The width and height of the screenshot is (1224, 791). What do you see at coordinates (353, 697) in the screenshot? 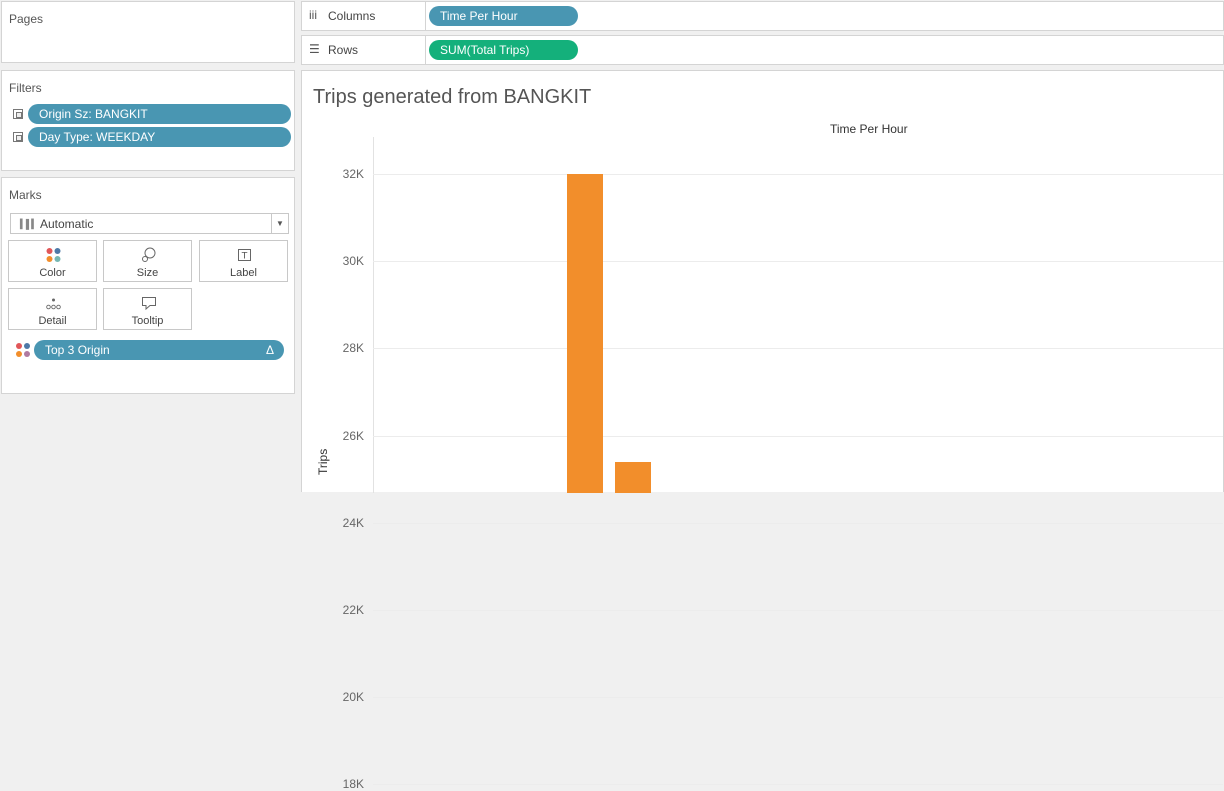
I see `y-tick-label: 20K` at bounding box center [353, 697].